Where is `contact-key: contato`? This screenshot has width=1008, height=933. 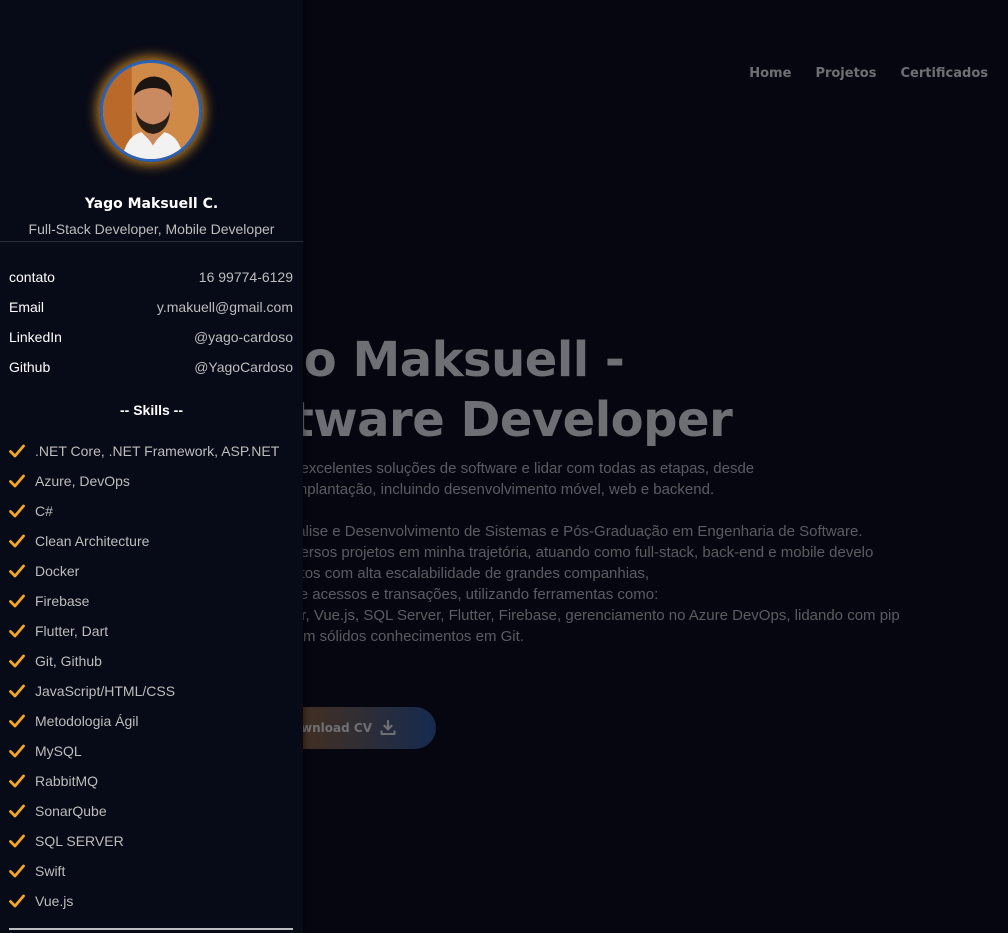
contact-key: contato is located at coordinates (32, 277).